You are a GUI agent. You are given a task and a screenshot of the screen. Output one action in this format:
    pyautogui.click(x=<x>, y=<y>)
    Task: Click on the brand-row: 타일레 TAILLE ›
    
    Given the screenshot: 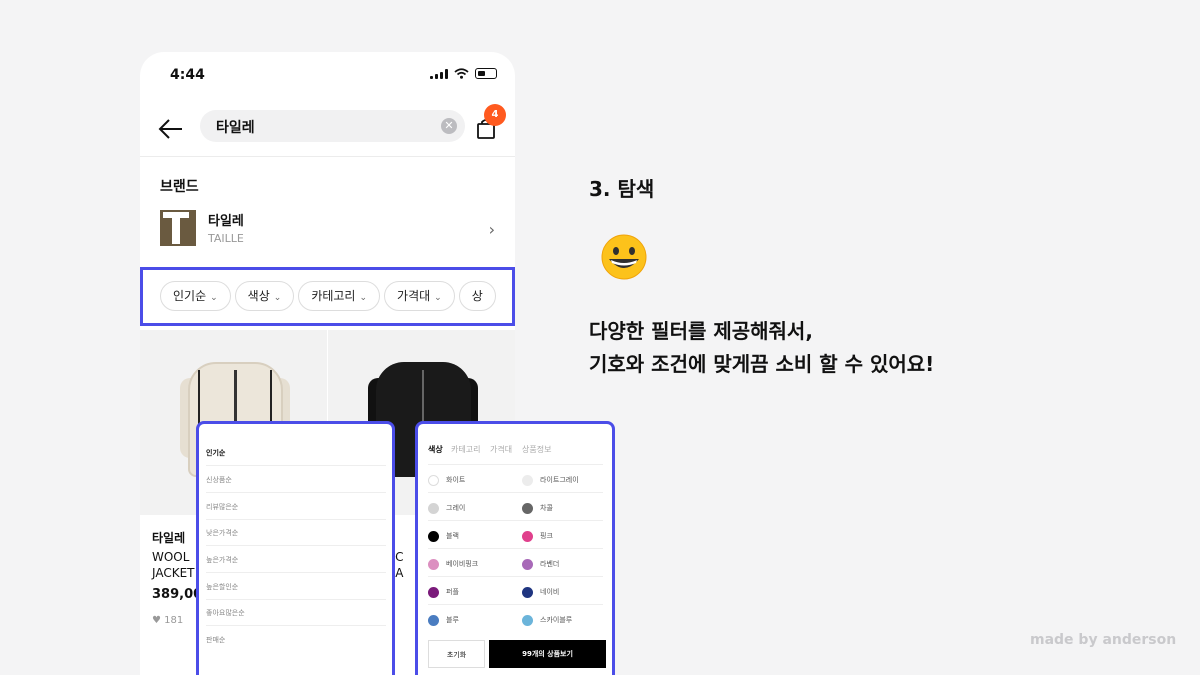 What is the action you would take?
    pyautogui.click(x=327, y=229)
    